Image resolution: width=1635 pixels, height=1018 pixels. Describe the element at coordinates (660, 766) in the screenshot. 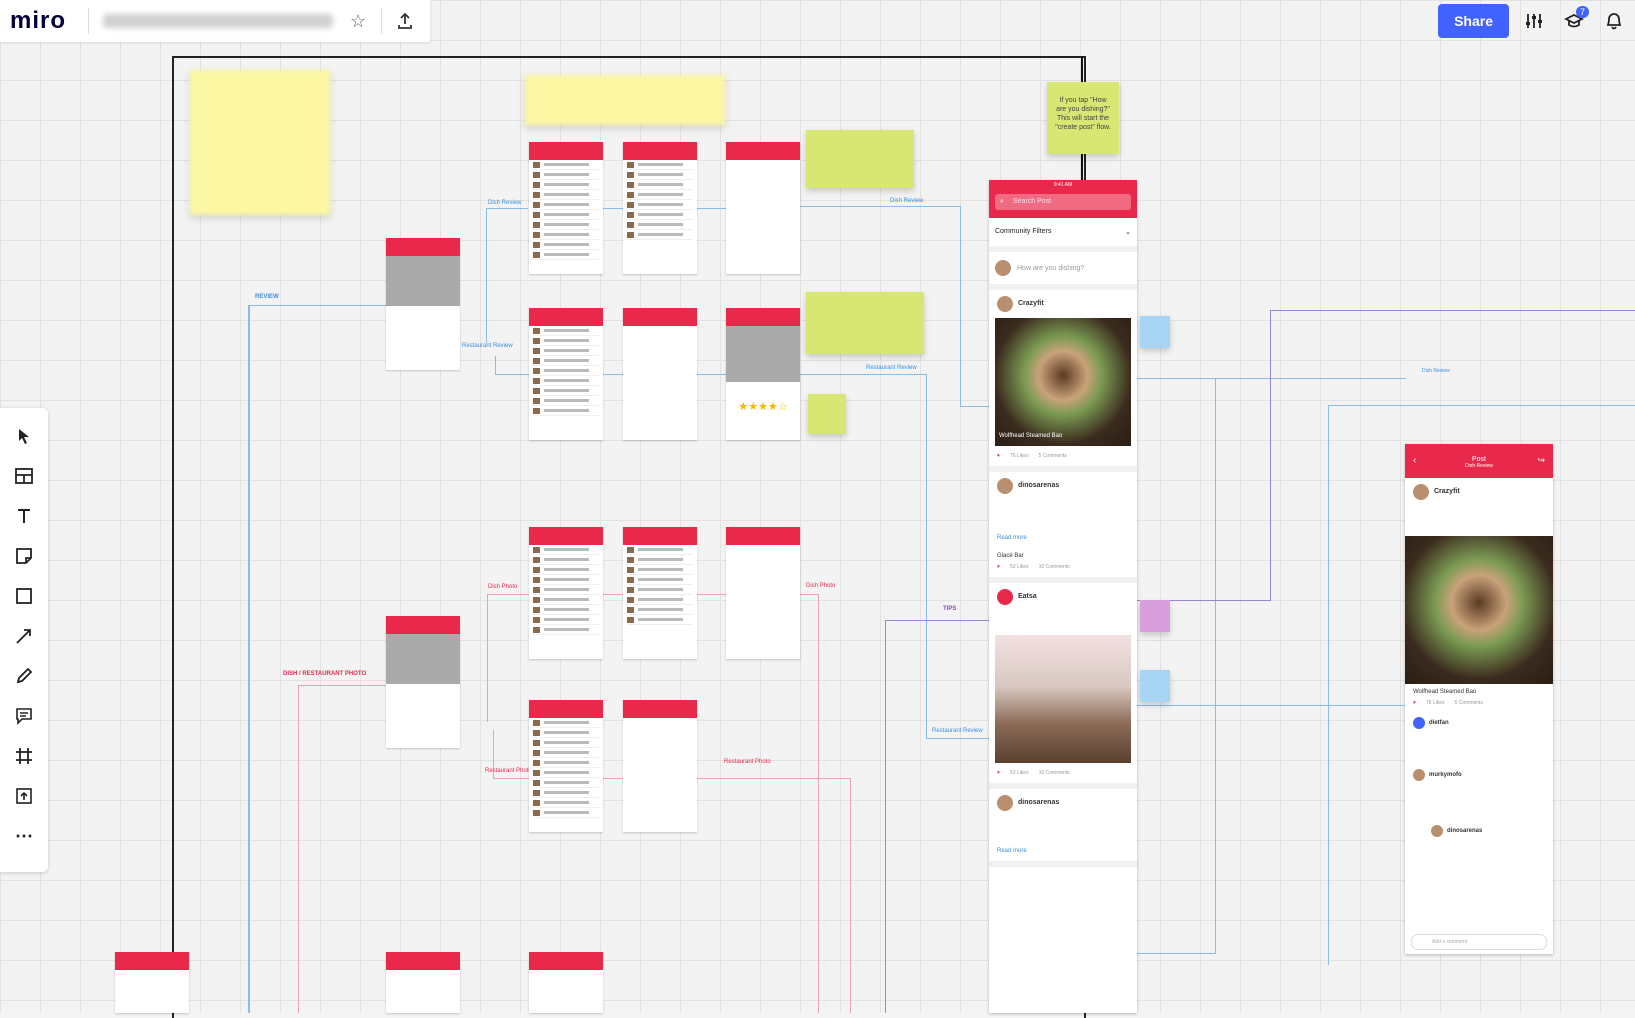

I see `screen-restaurant-photo-post` at that location.